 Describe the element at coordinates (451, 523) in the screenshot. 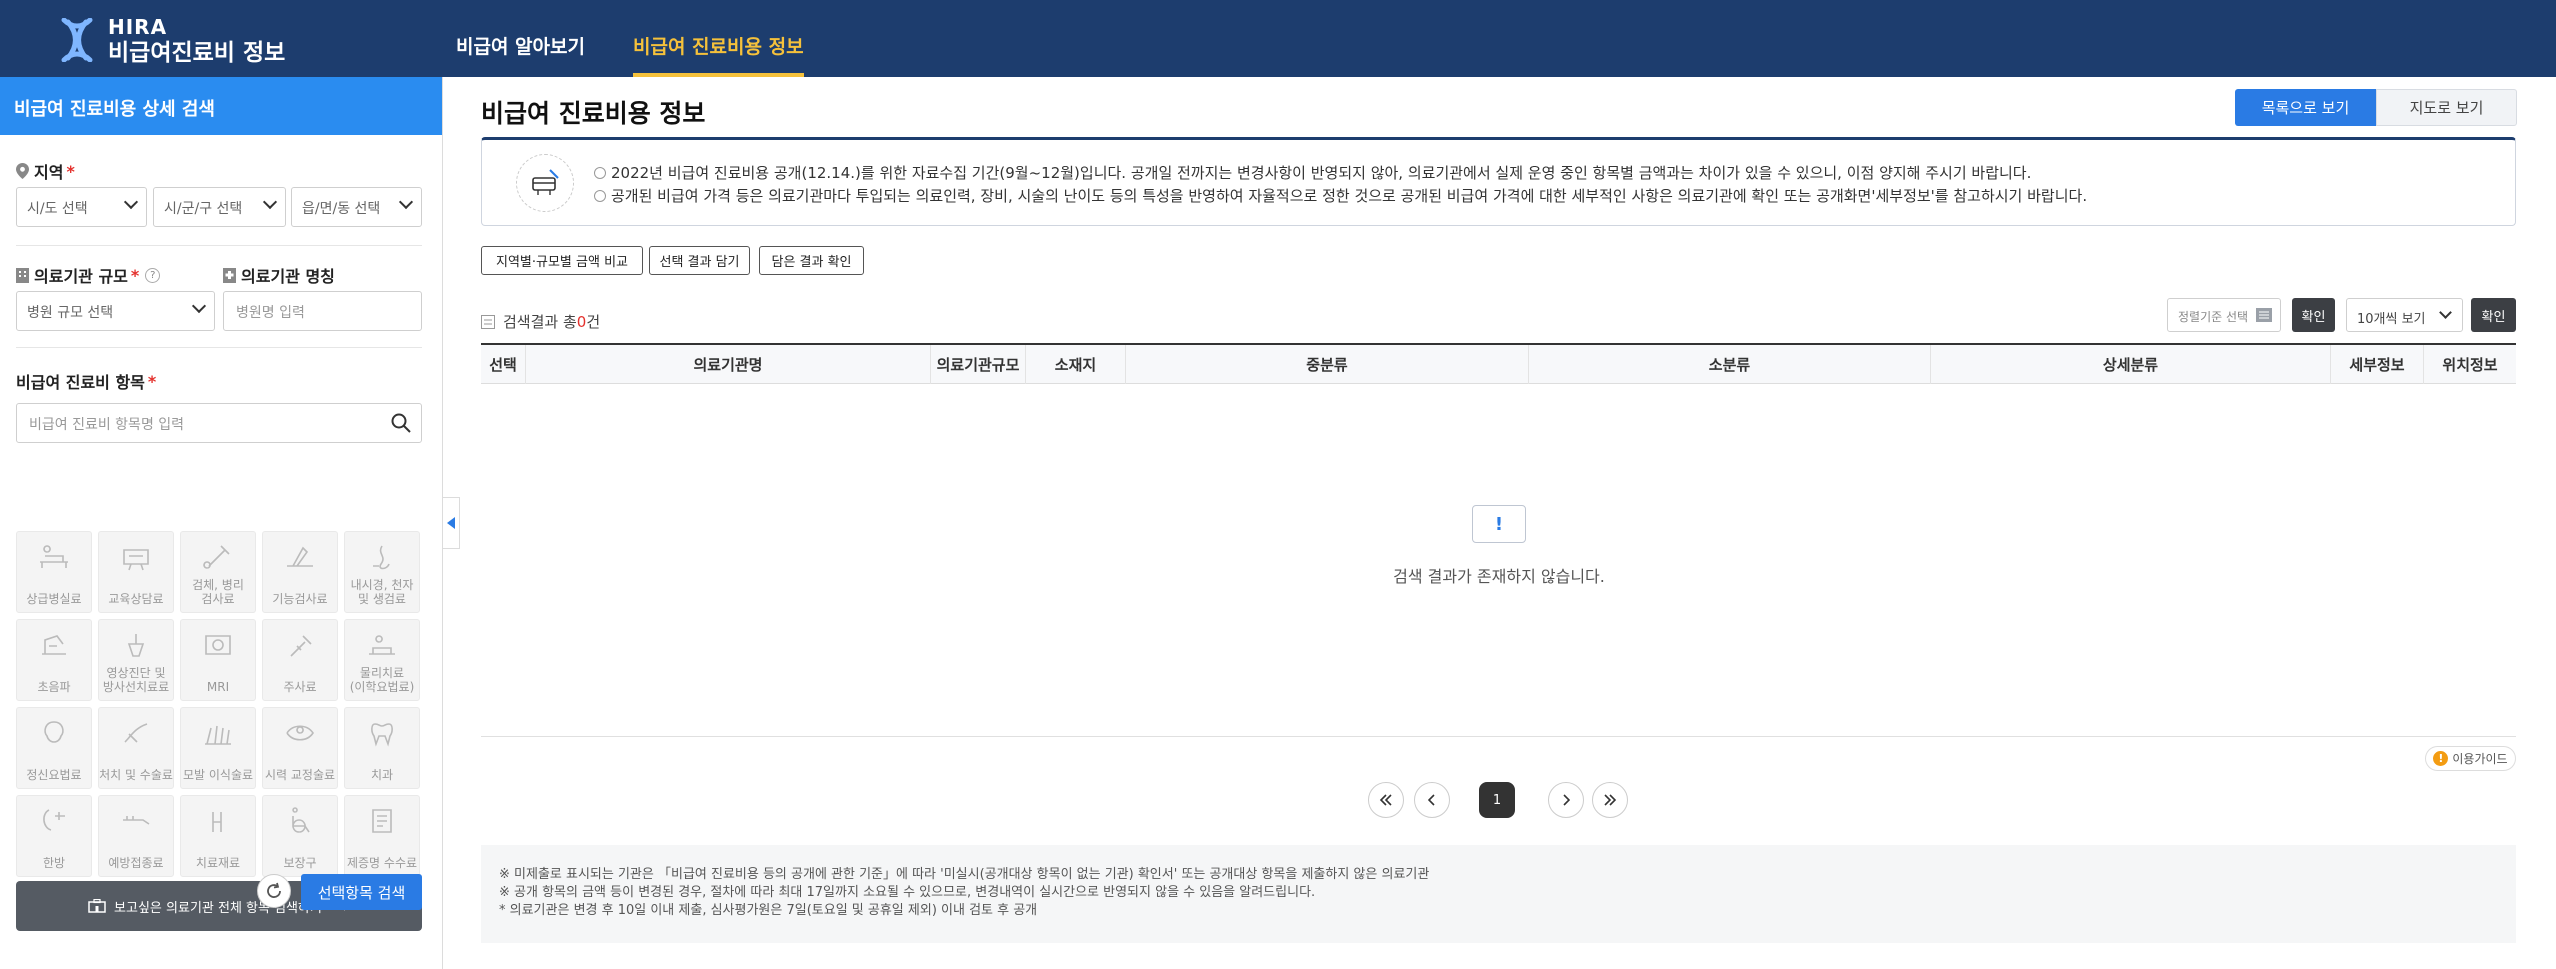

I see `sidebar-collapse-handle` at that location.